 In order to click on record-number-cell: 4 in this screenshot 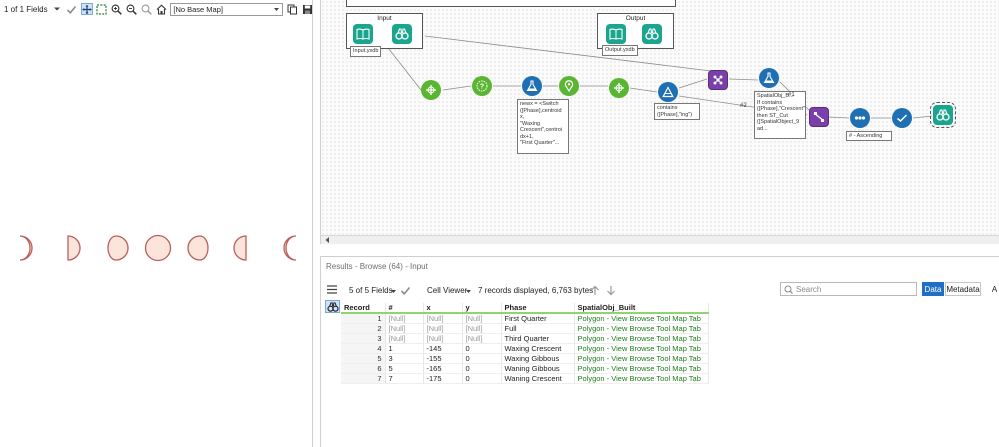, I will do `click(363, 348)`.